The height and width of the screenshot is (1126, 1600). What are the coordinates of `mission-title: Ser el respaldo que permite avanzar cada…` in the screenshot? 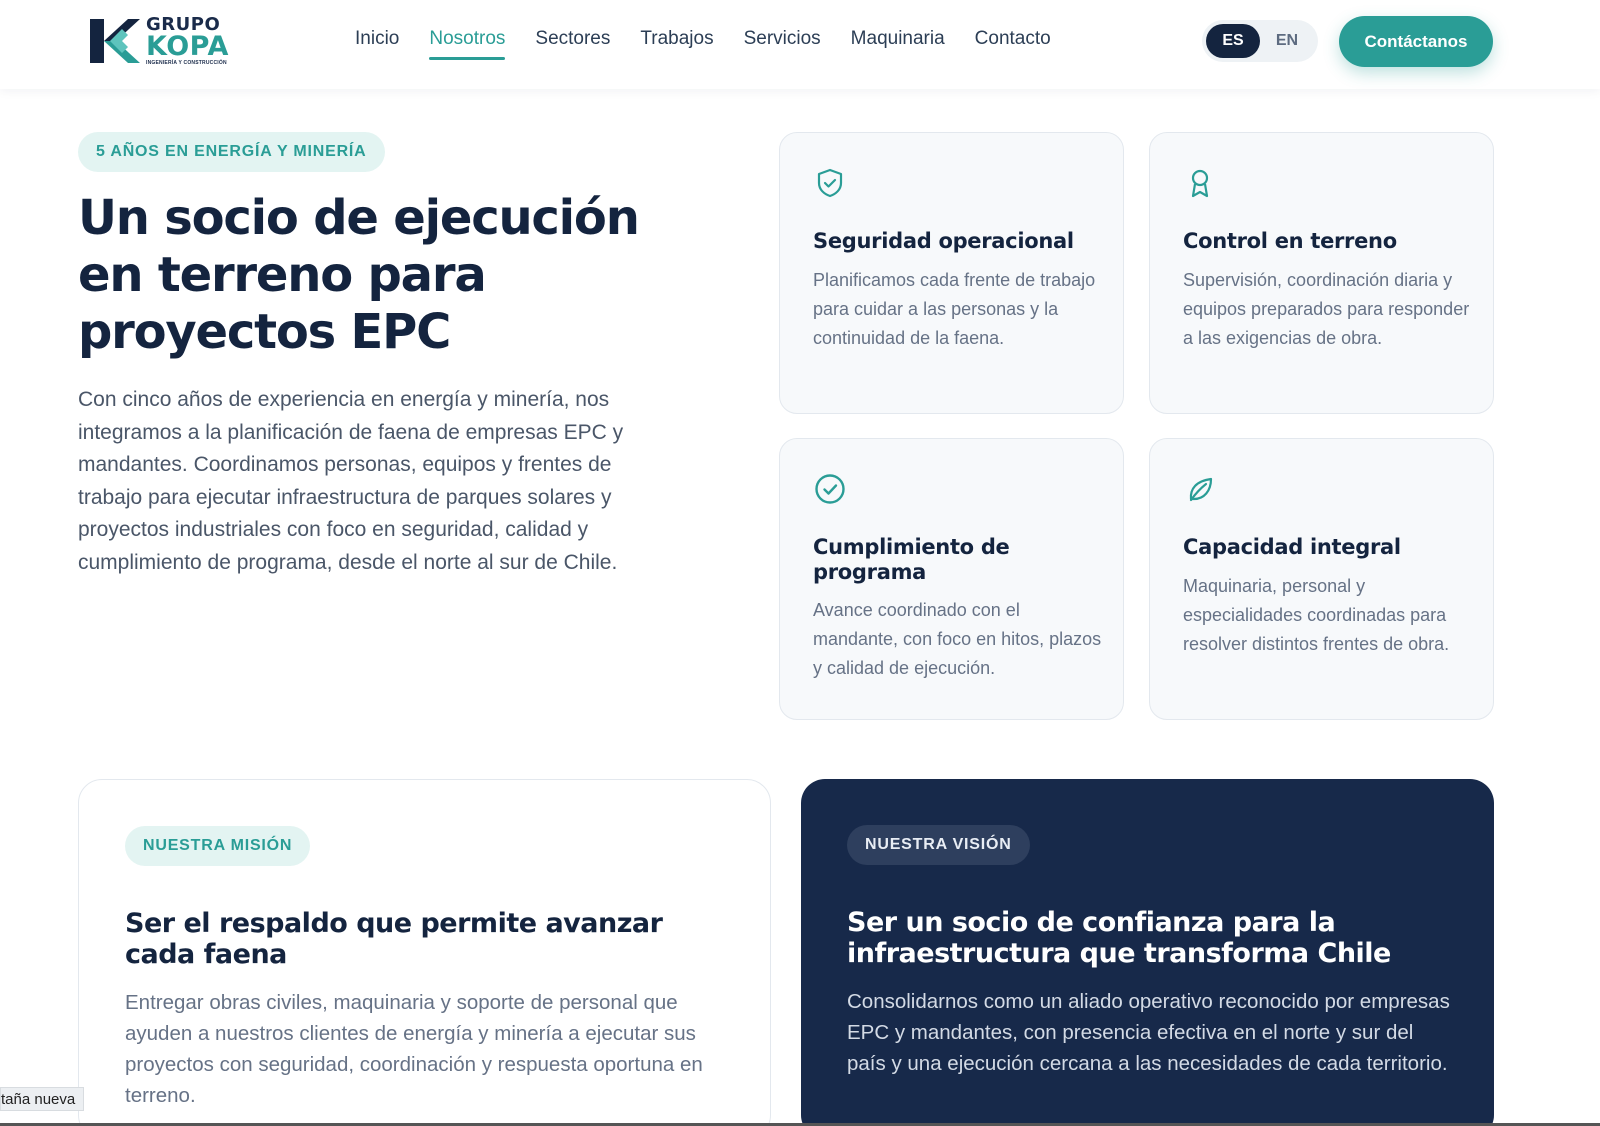 It's located at (394, 939).